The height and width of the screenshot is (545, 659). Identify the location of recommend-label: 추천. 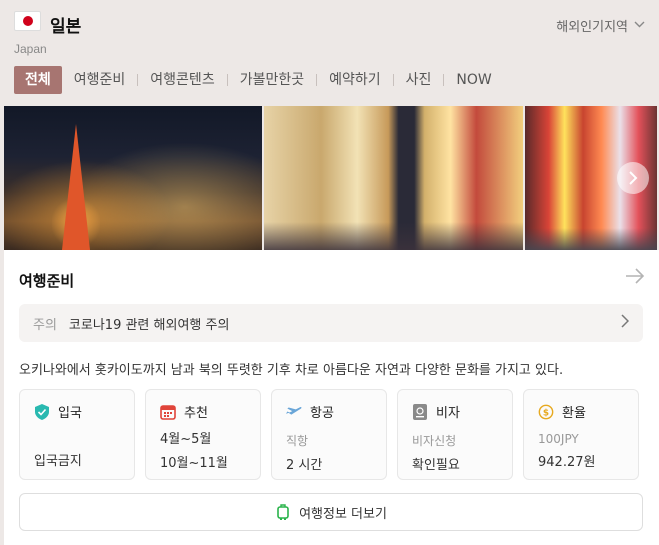
(196, 413).